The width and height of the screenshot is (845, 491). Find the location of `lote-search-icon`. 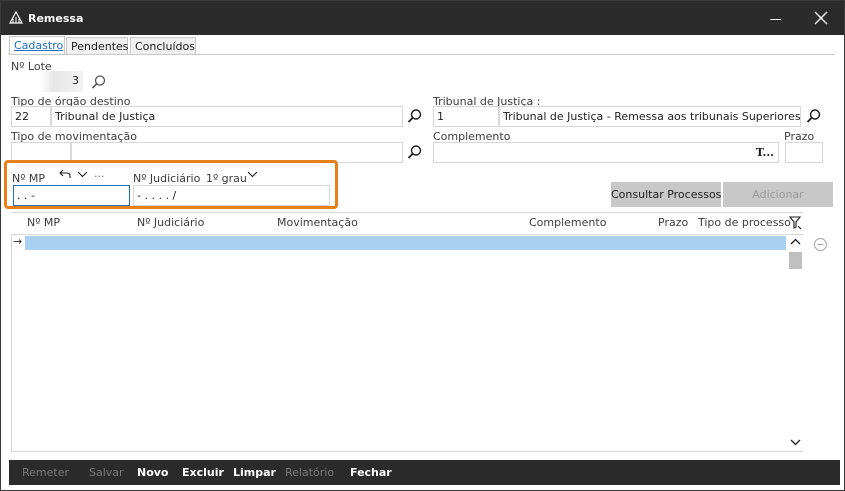

lote-search-icon is located at coordinates (99, 82).